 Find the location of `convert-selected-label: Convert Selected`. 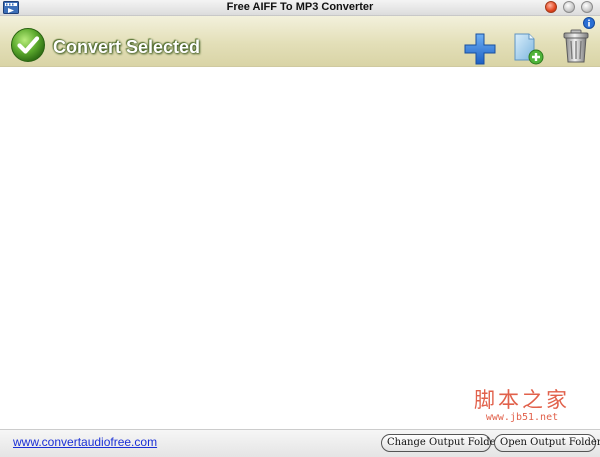

convert-selected-label: Convert Selected is located at coordinates (127, 46).